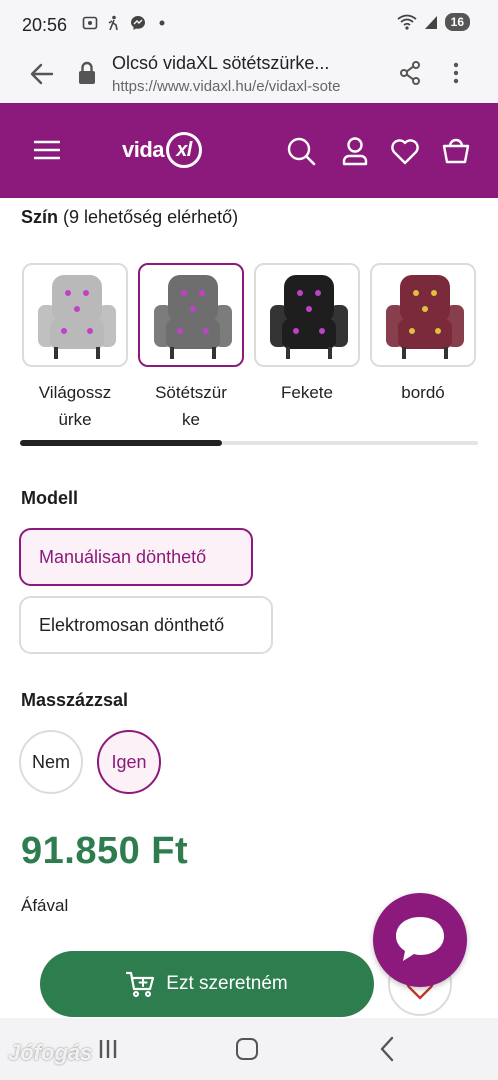 Image resolution: width=498 pixels, height=1080 pixels. I want to click on walking-person-icon, so click(113, 23).